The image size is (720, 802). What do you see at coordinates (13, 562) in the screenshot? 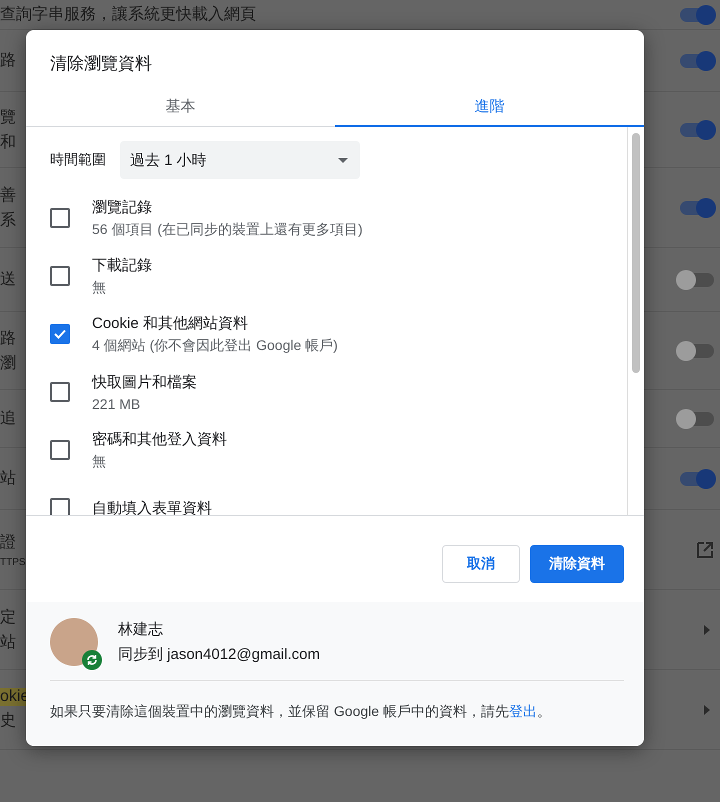
I see `setting-text: TTPS` at bounding box center [13, 562].